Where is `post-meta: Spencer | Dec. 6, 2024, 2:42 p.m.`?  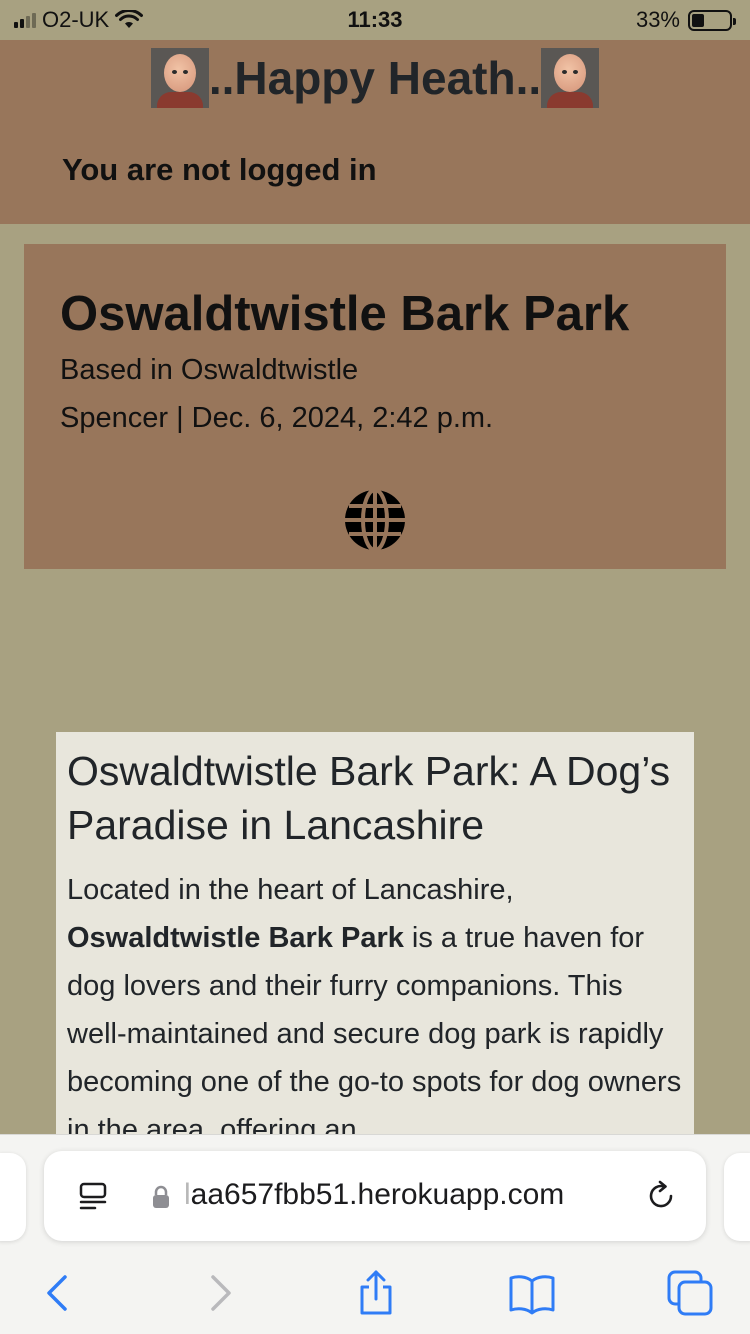
post-meta: Spencer | Dec. 6, 2024, 2:42 p.m. is located at coordinates (277, 418).